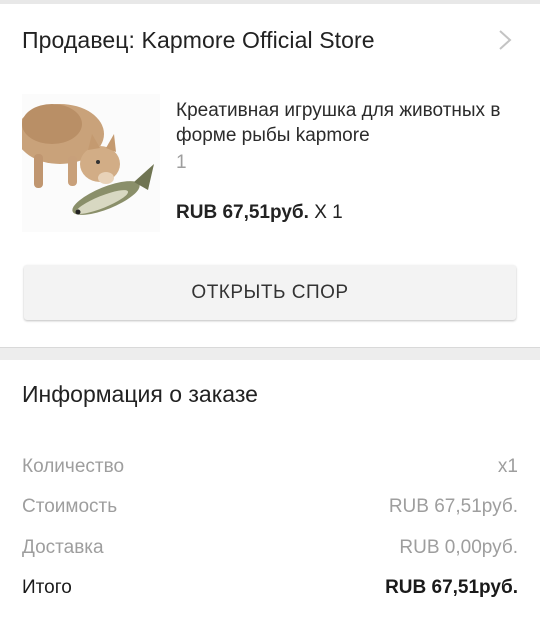 This screenshot has height=617, width=540. I want to click on order-row-value: RUB 0,00руб., so click(458, 547).